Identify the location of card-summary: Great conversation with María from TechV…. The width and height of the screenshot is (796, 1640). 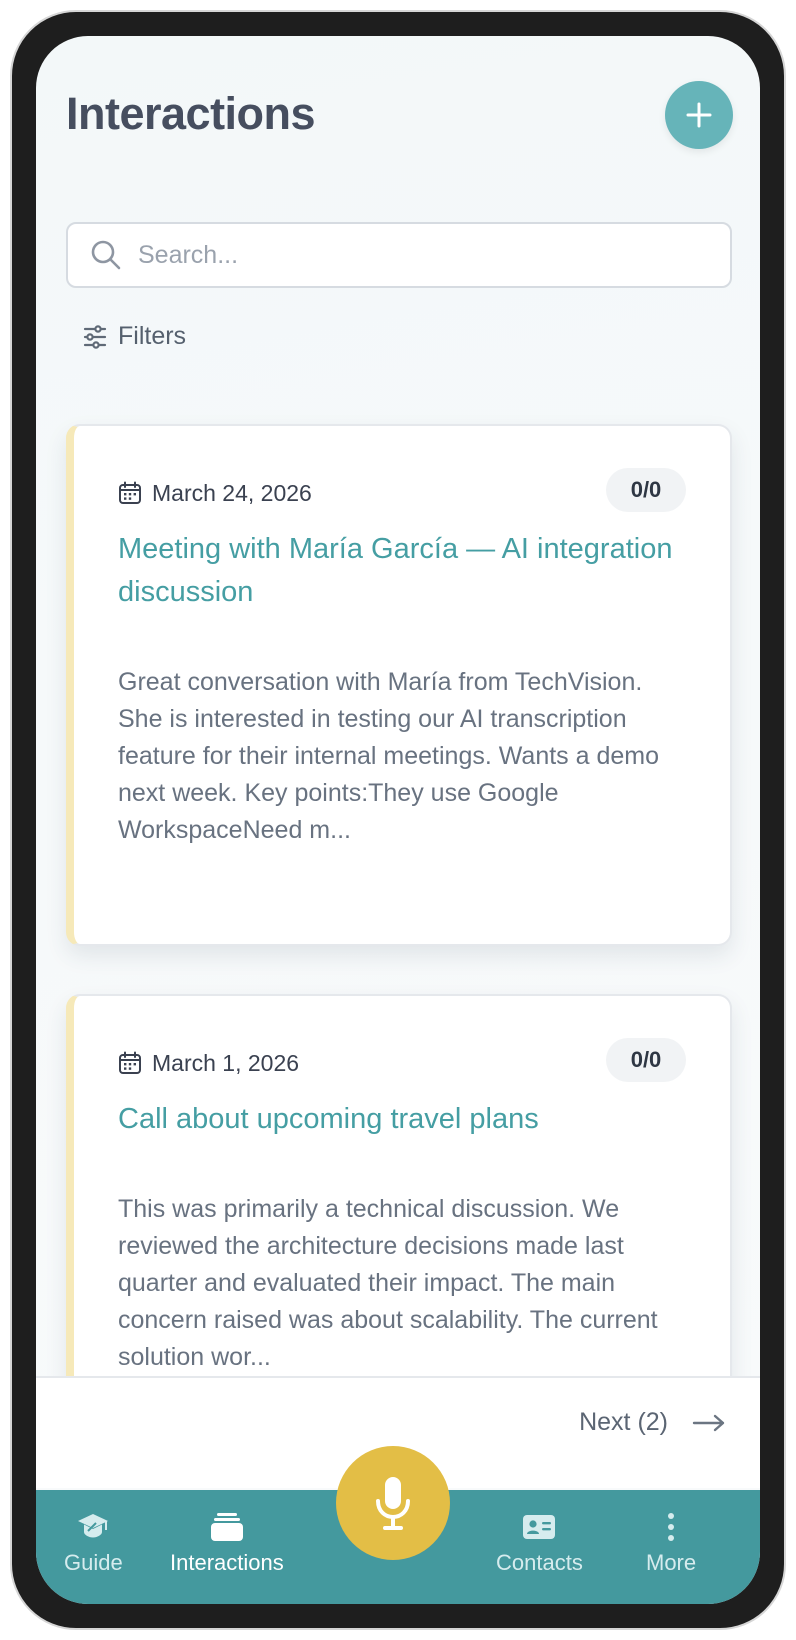
(389, 756).